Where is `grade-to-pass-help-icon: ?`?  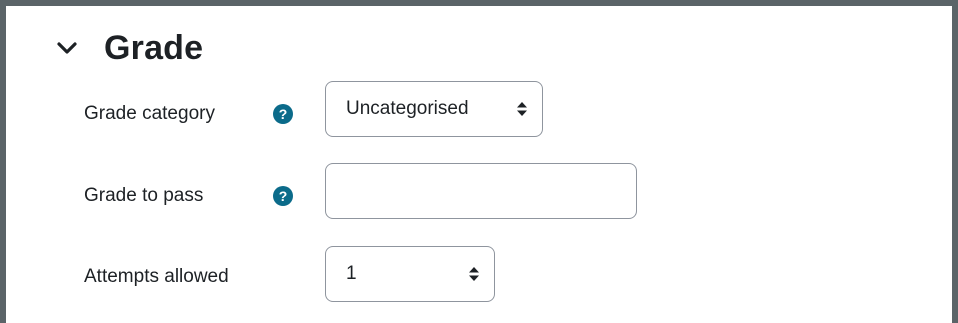
grade-to-pass-help-icon: ? is located at coordinates (283, 196).